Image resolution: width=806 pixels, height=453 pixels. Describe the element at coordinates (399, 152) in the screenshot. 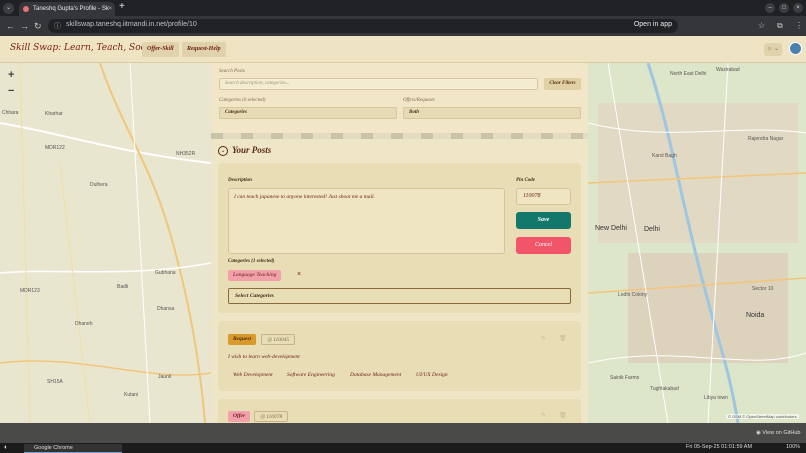

I see `your-posts-header: ⌄ Your Posts` at that location.